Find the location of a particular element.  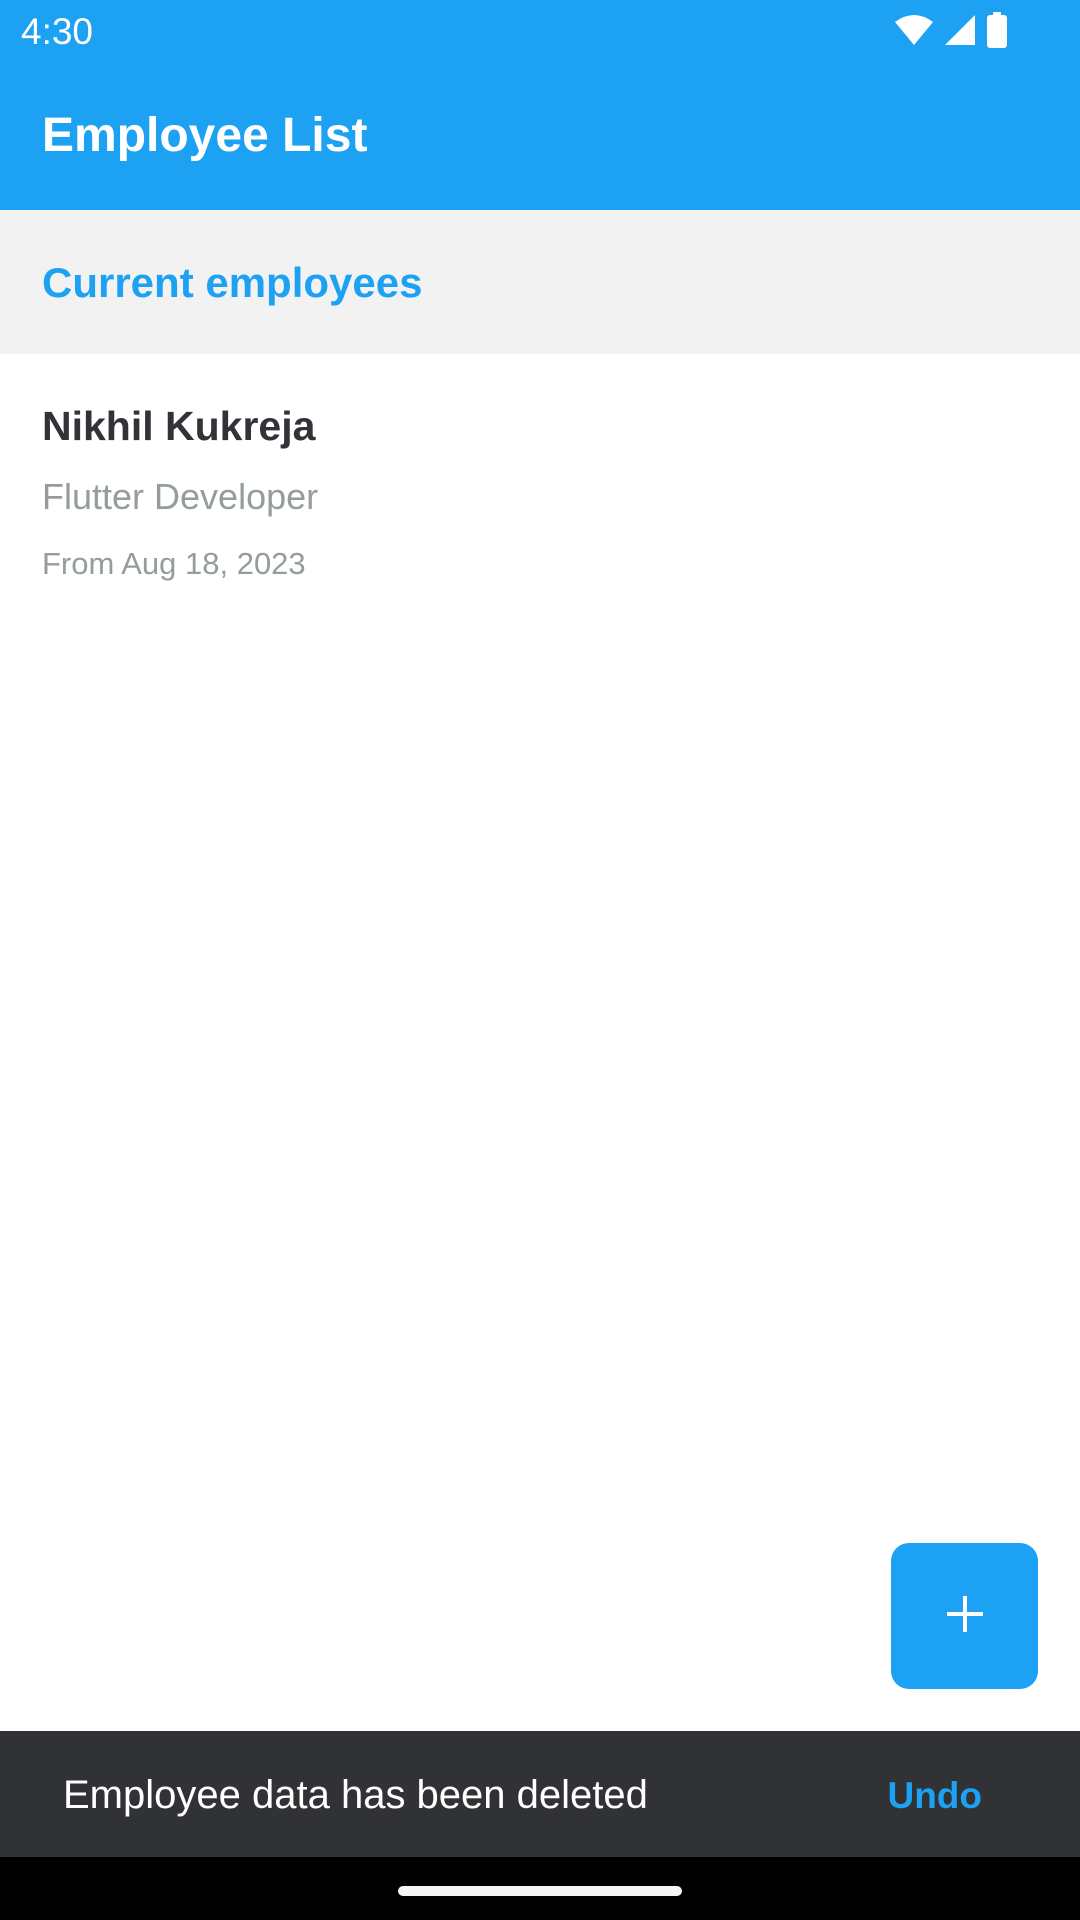

section-header: Current employees is located at coordinates (540, 282).